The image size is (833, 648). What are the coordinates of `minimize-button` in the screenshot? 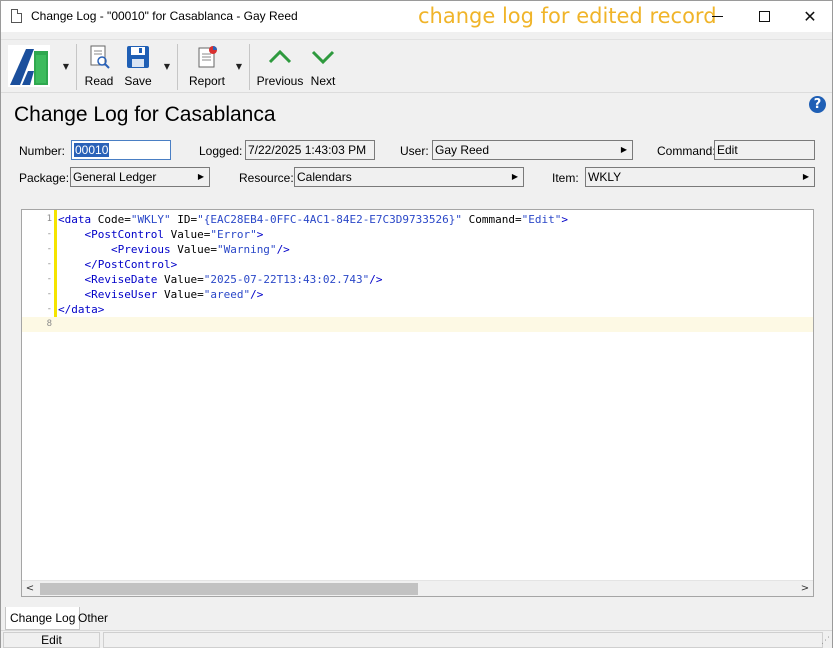 It's located at (717, 16).